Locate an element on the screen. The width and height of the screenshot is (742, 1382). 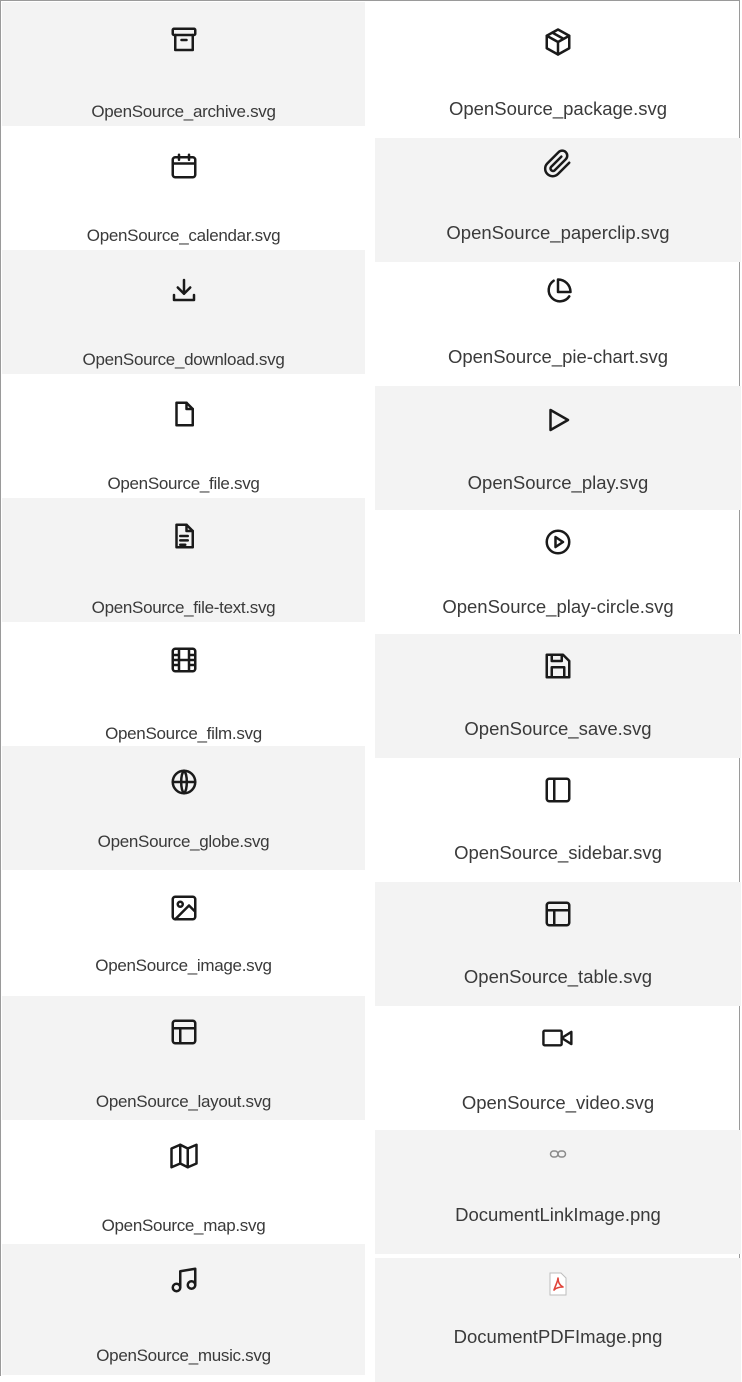
file-tile: OpenSource_archive.svg is located at coordinates (183, 64).